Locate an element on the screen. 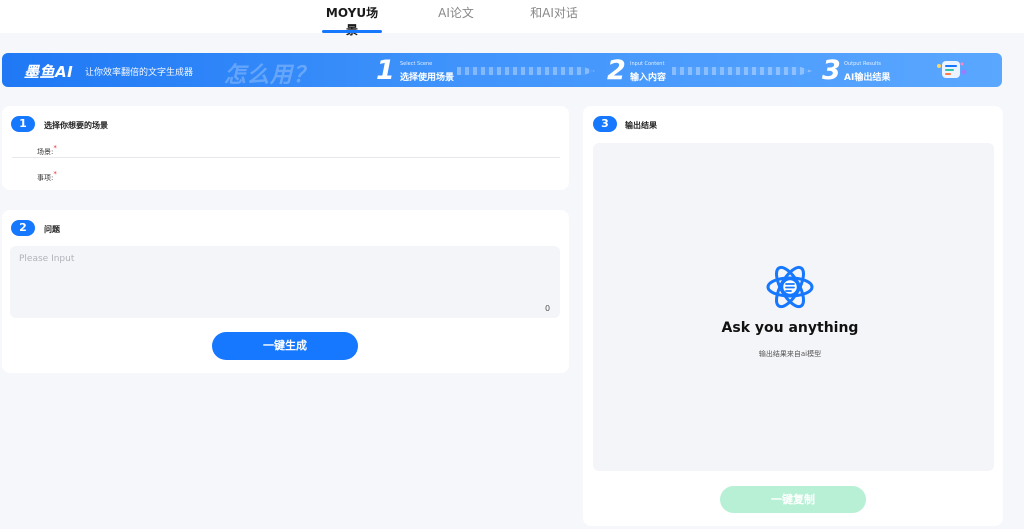  step-1-english: Select Scene is located at coordinates (416, 64).